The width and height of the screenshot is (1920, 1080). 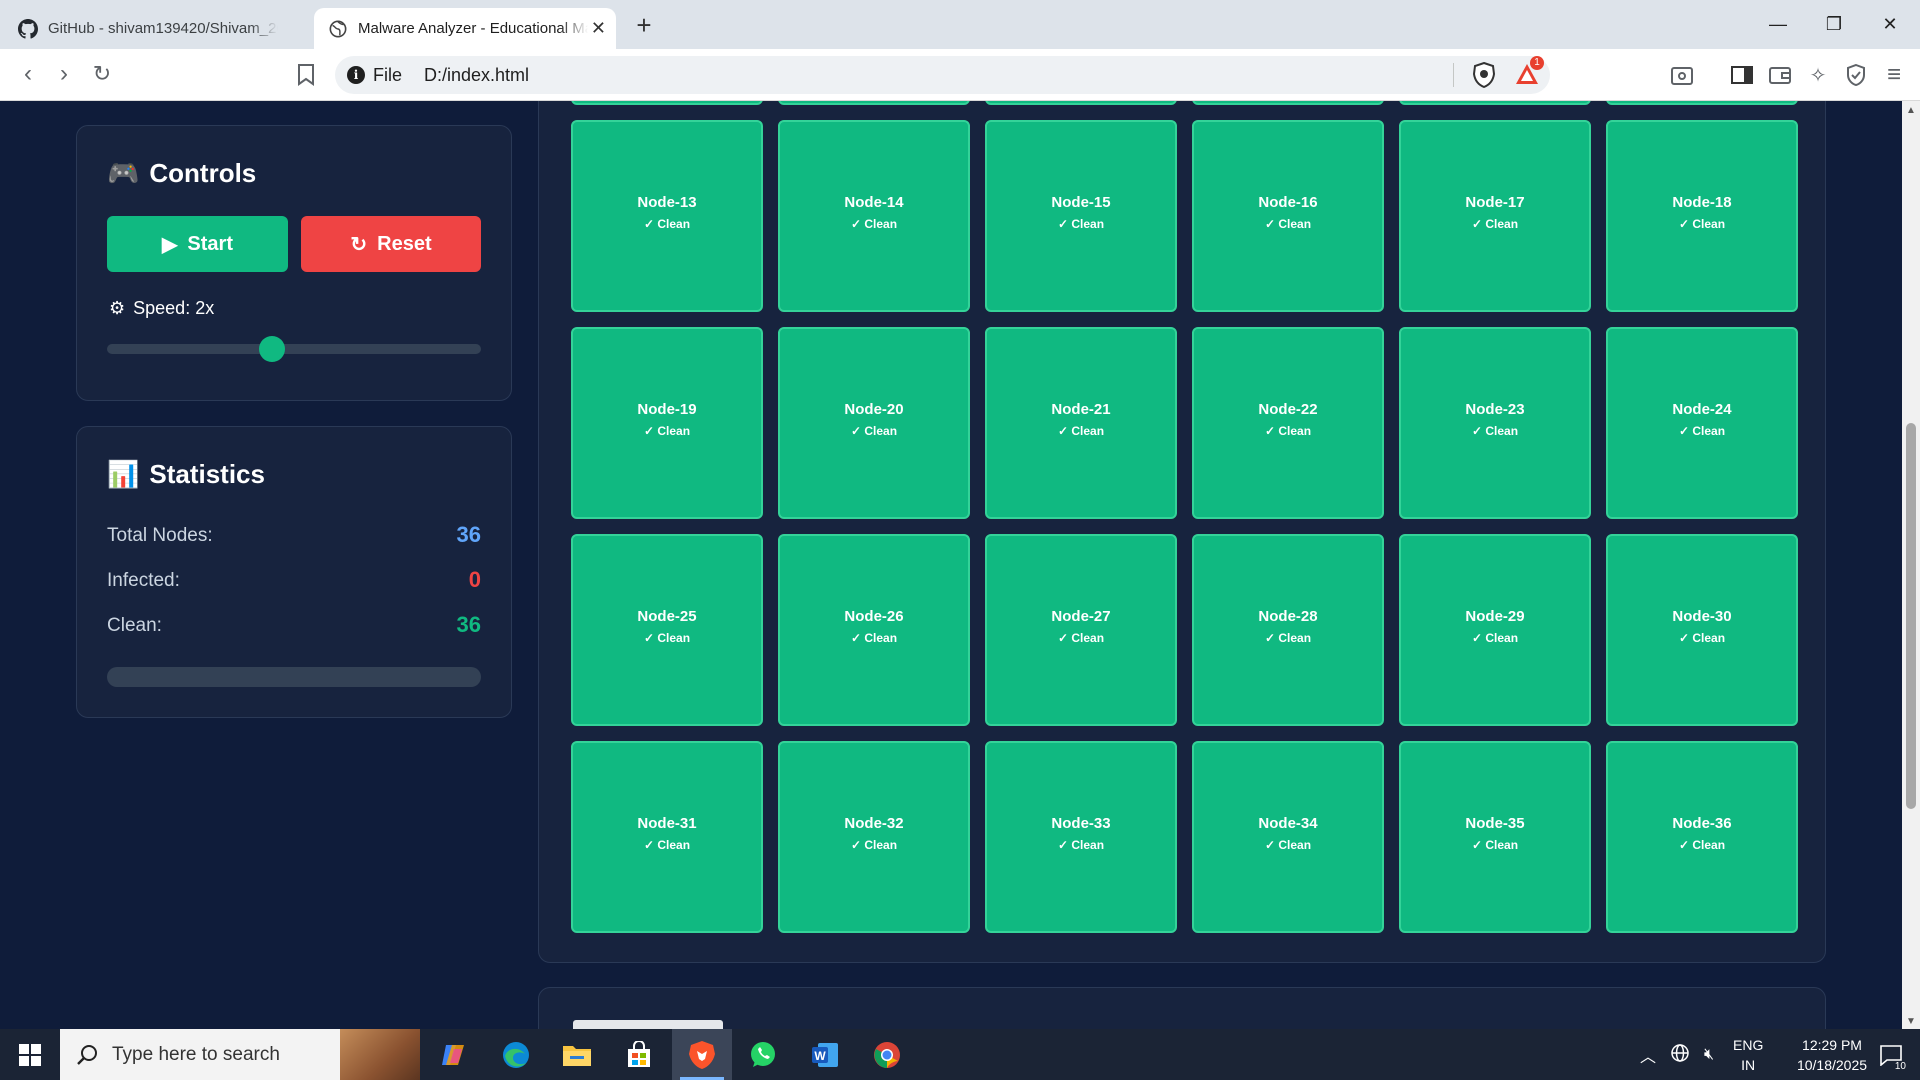 I want to click on wallet-icon, so click(x=1780, y=75).